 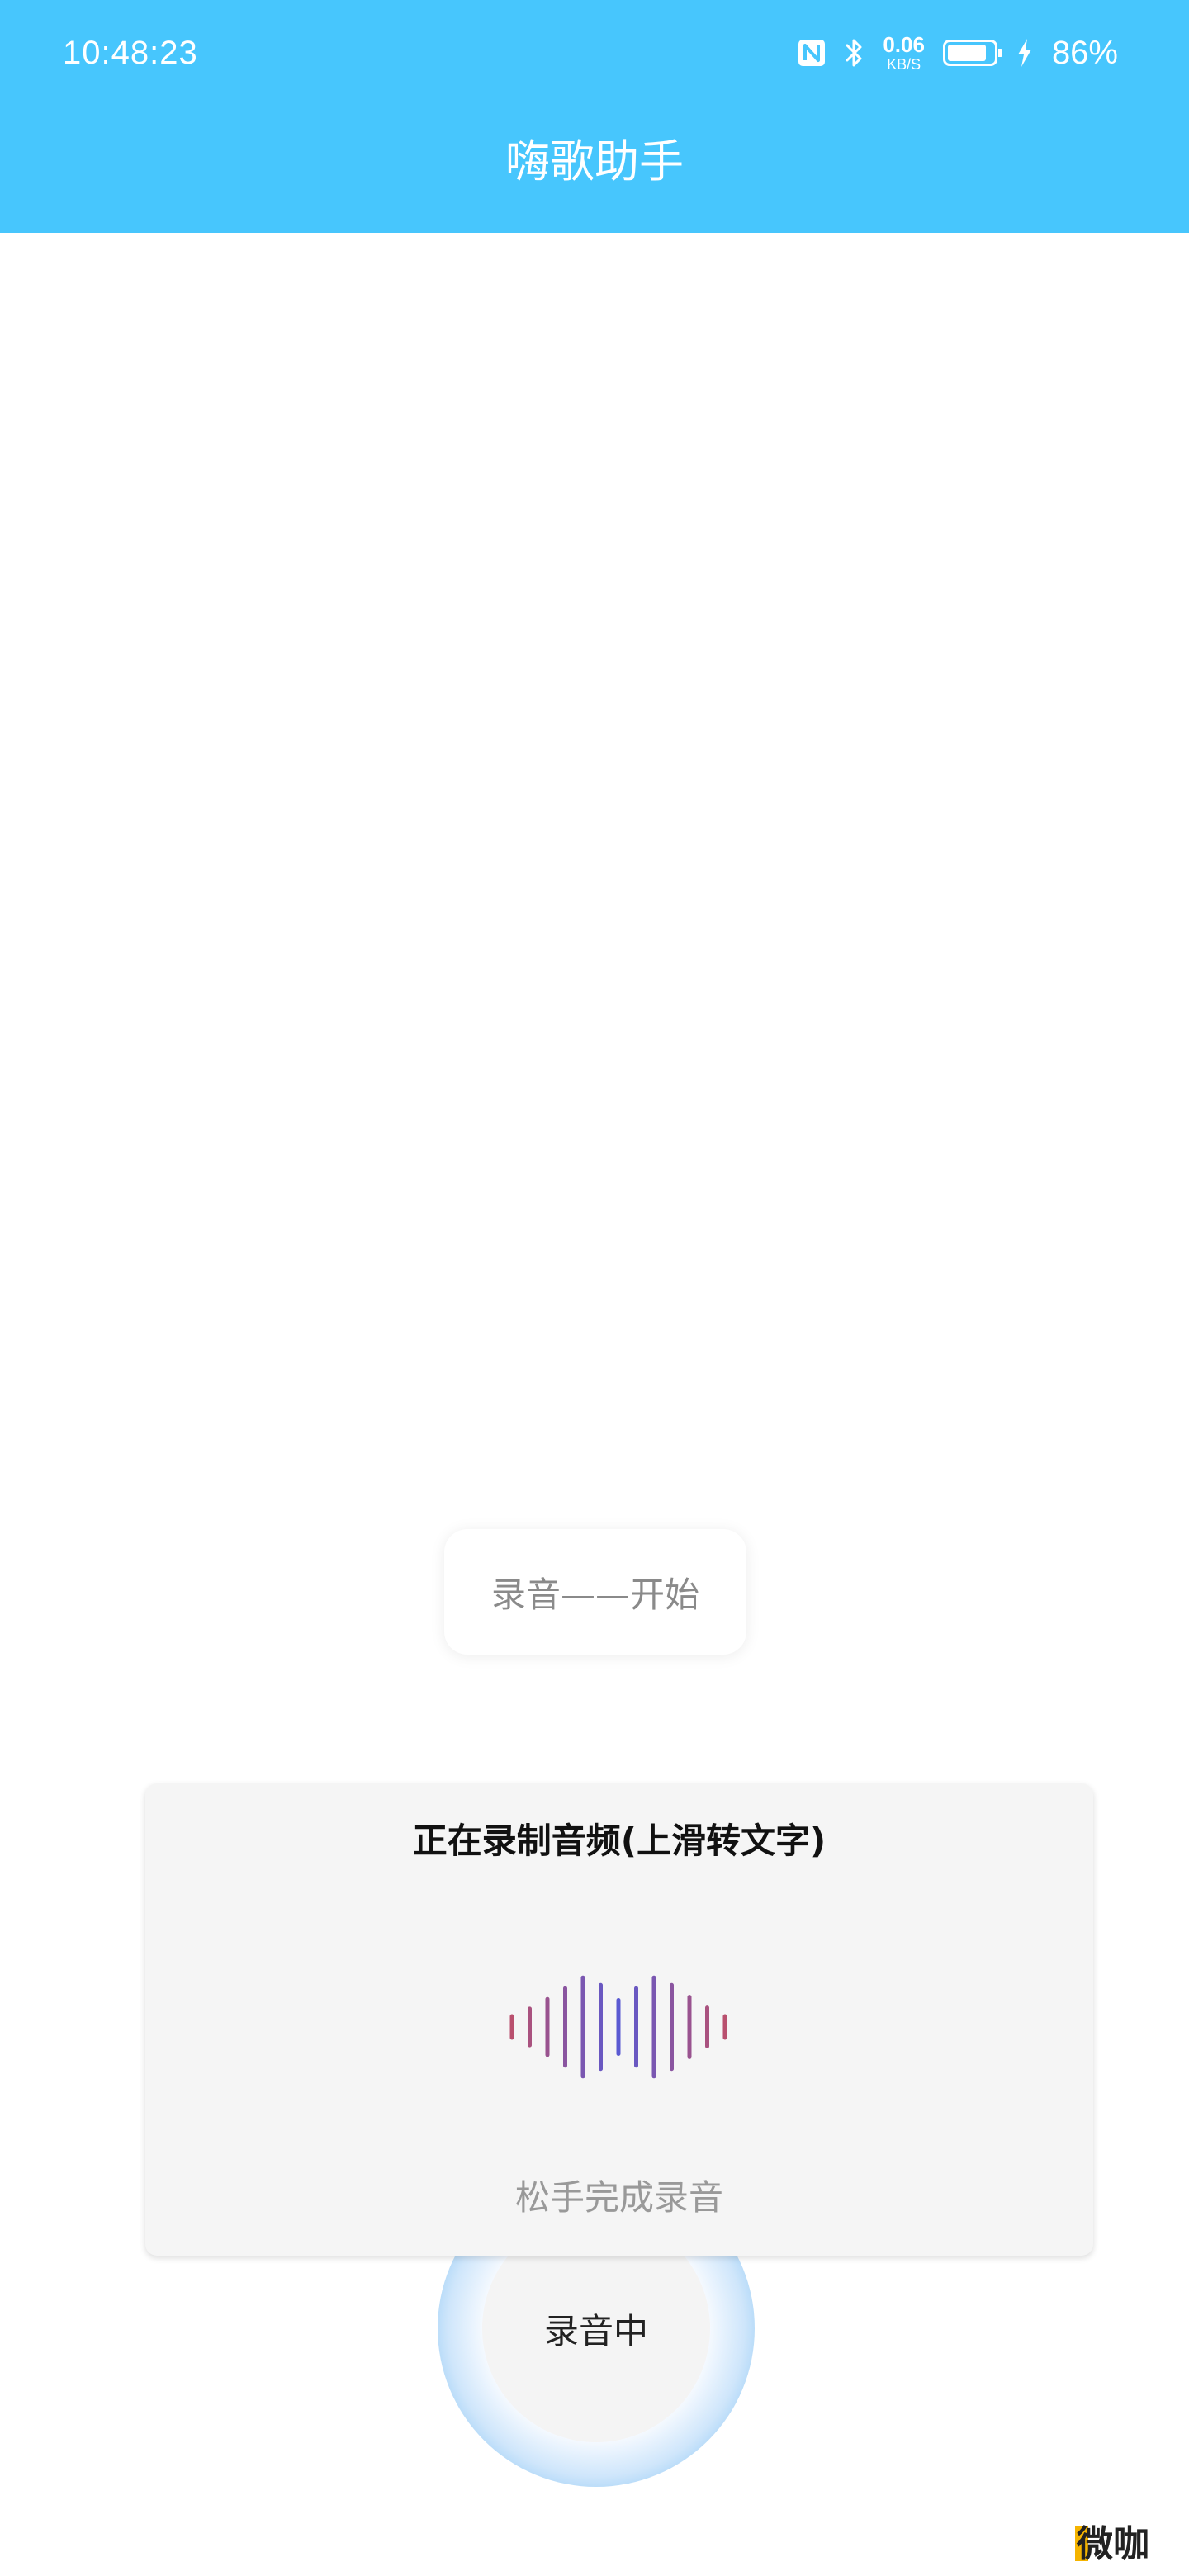 I want to click on record-start-pill: 录音——开始, so click(x=595, y=1592).